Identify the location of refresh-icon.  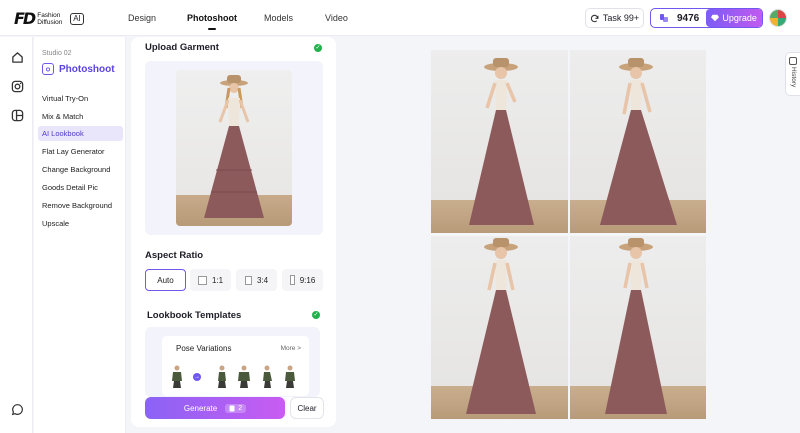
(594, 18).